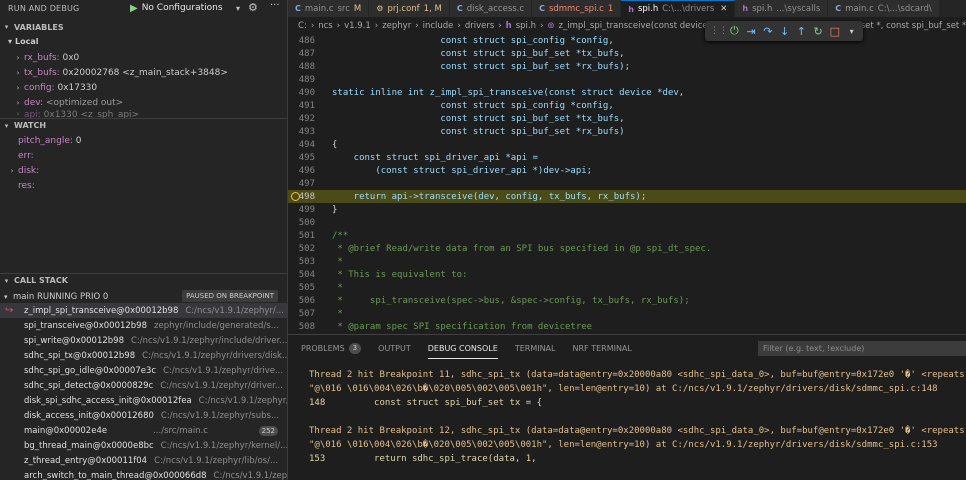 This screenshot has height=480, width=966. I want to click on tab-debug-console: DEBUG CONSOLE, so click(462, 348).